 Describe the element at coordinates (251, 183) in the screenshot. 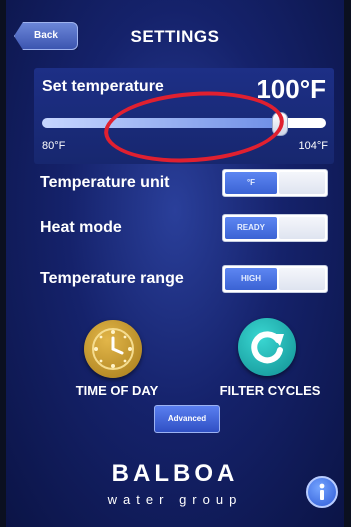

I see `toggle-selected: °F` at that location.